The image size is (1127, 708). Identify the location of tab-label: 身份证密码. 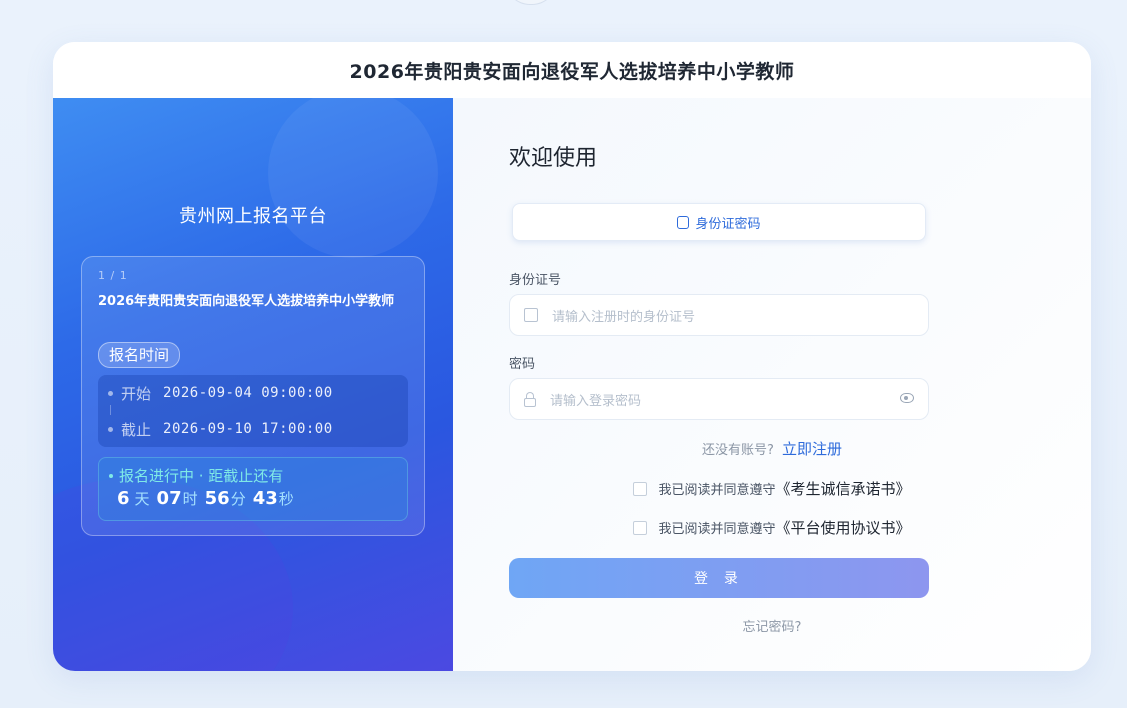
(728, 224).